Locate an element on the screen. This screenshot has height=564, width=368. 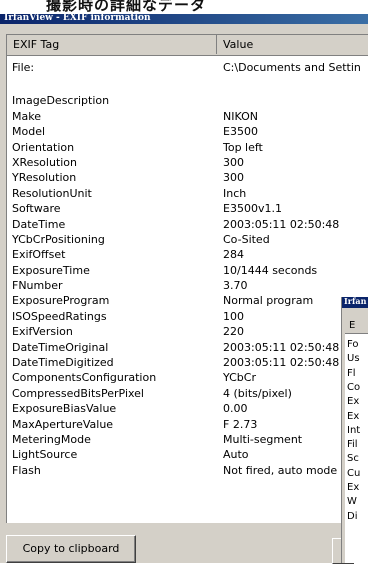
table-row: ComponentsConfiguration YCbCr is located at coordinates (187, 378).